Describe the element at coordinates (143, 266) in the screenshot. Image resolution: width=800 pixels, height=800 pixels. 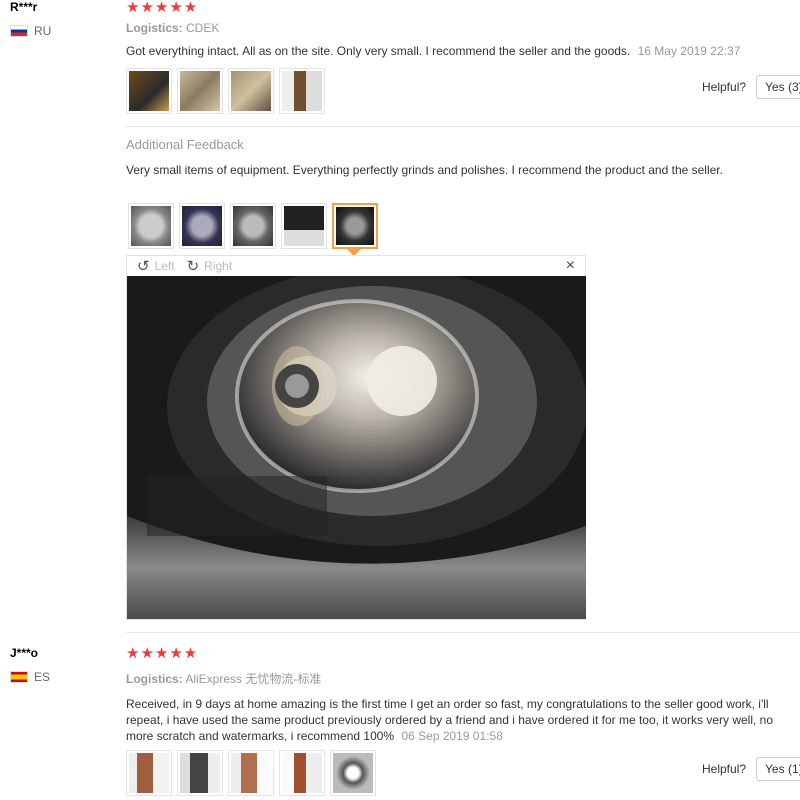
I see `rotate-left-icon: ↺` at that location.